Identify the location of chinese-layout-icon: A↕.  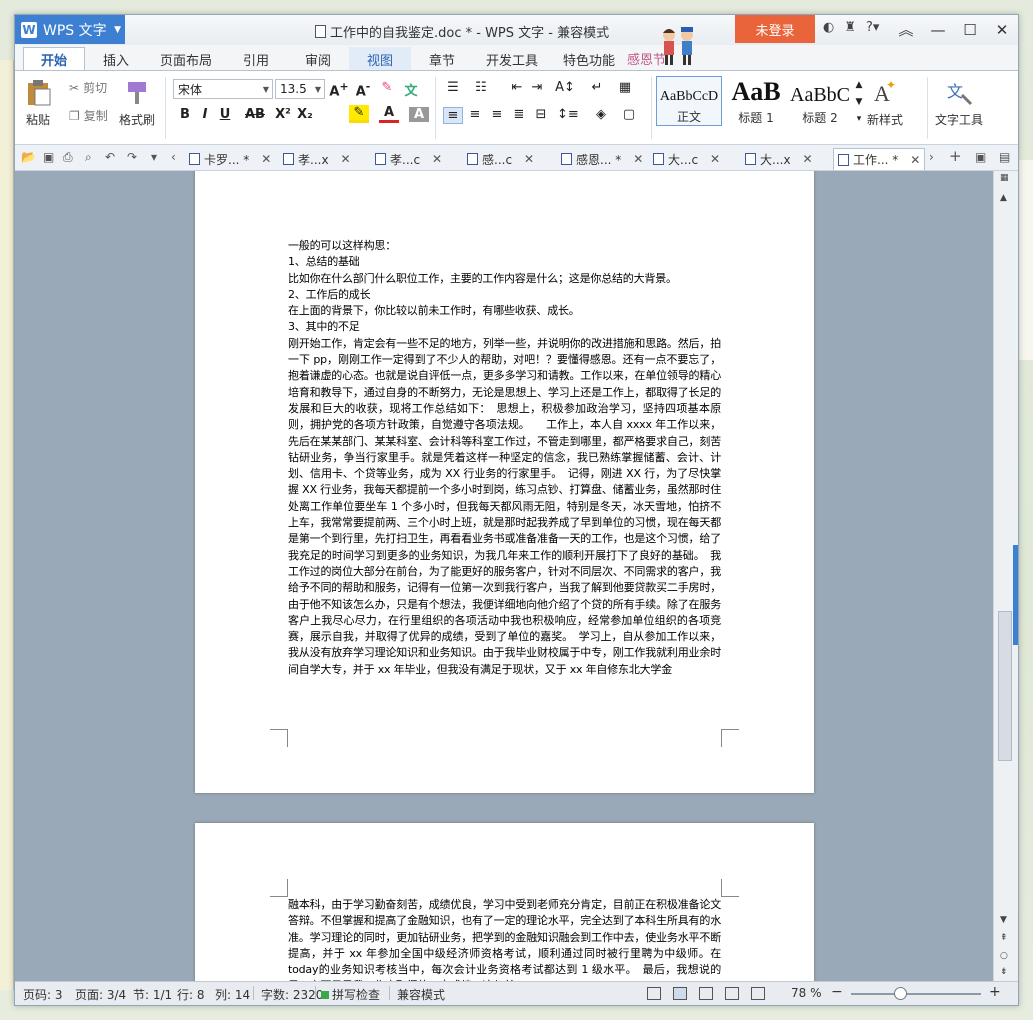
(565, 87).